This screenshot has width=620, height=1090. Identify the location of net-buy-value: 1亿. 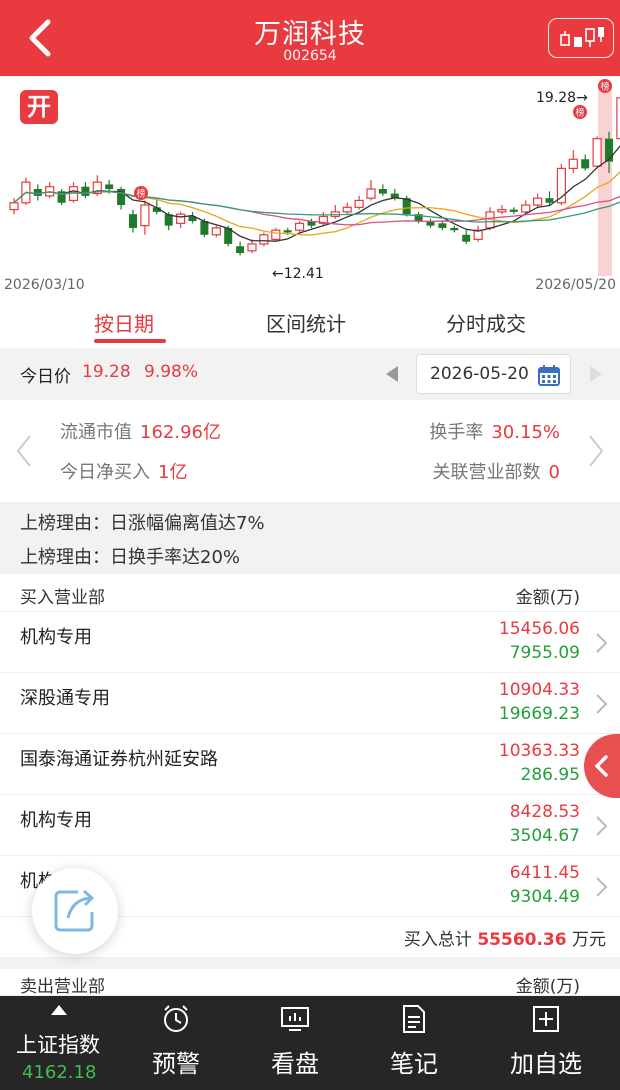
(173, 472).